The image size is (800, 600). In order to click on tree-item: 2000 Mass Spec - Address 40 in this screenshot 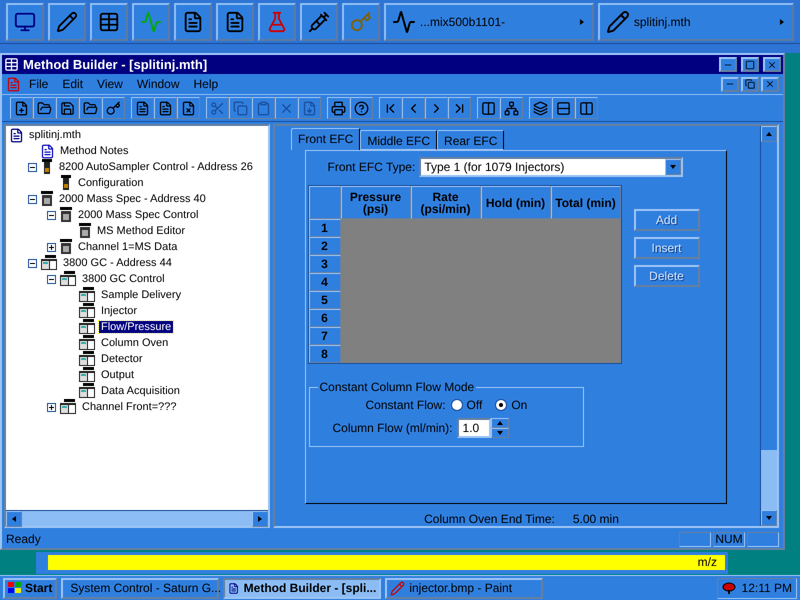, I will do `click(132, 199)`.